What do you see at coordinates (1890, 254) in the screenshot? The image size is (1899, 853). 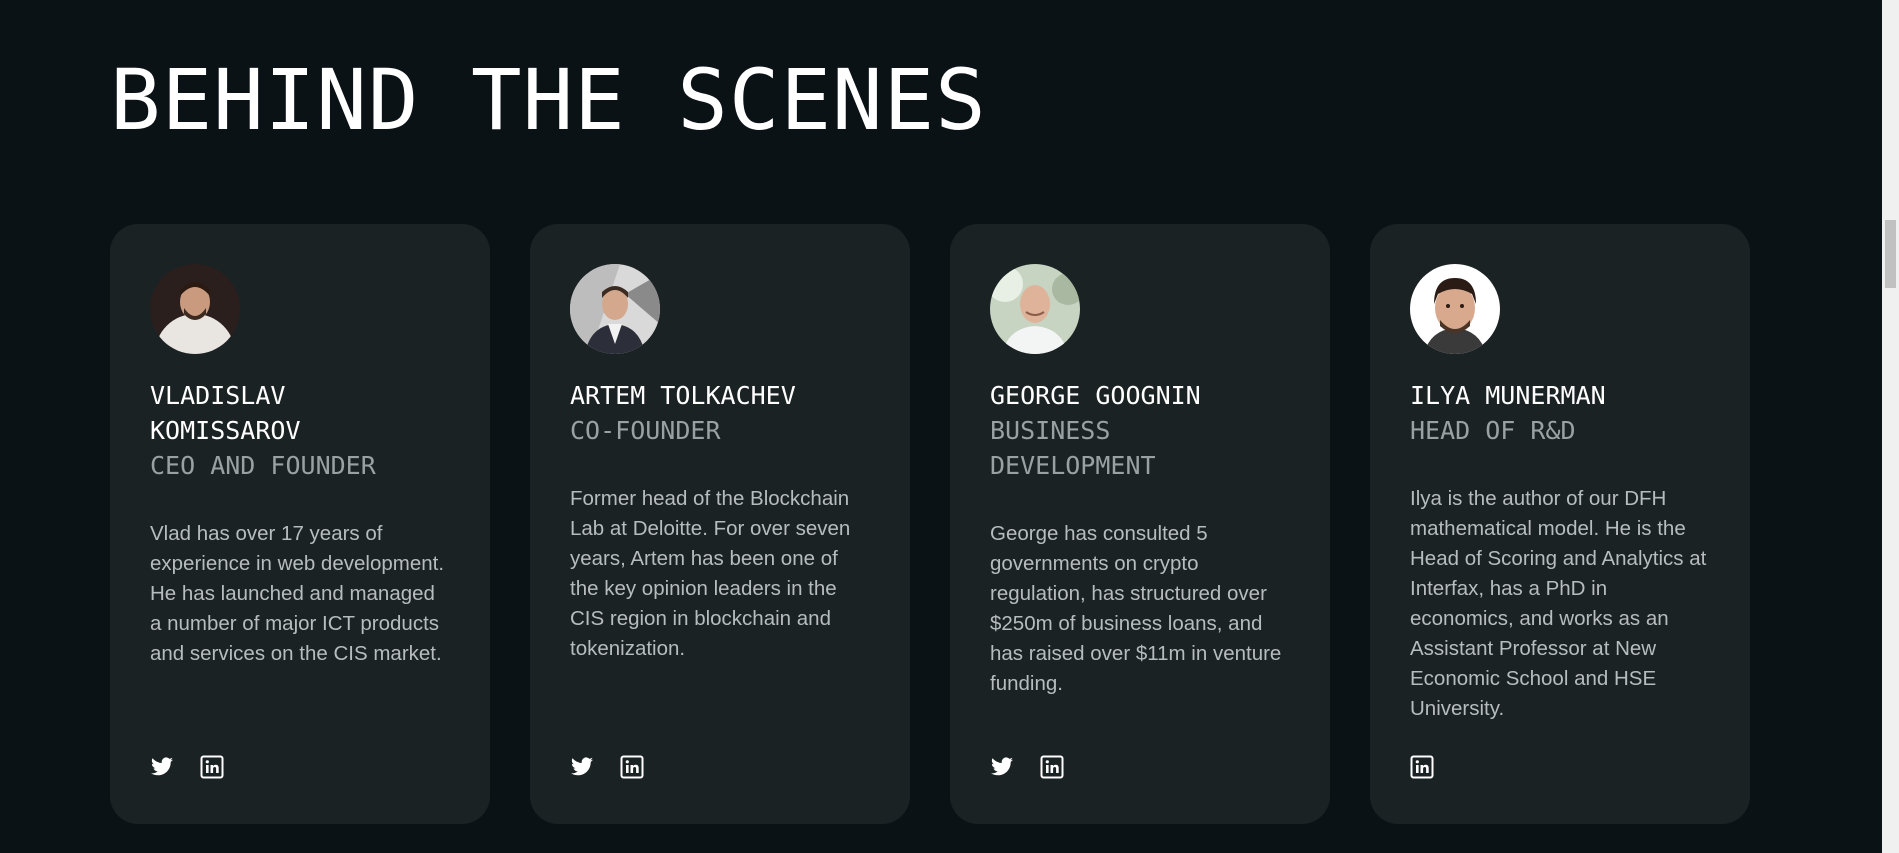 I see `scrollbar-thumb` at bounding box center [1890, 254].